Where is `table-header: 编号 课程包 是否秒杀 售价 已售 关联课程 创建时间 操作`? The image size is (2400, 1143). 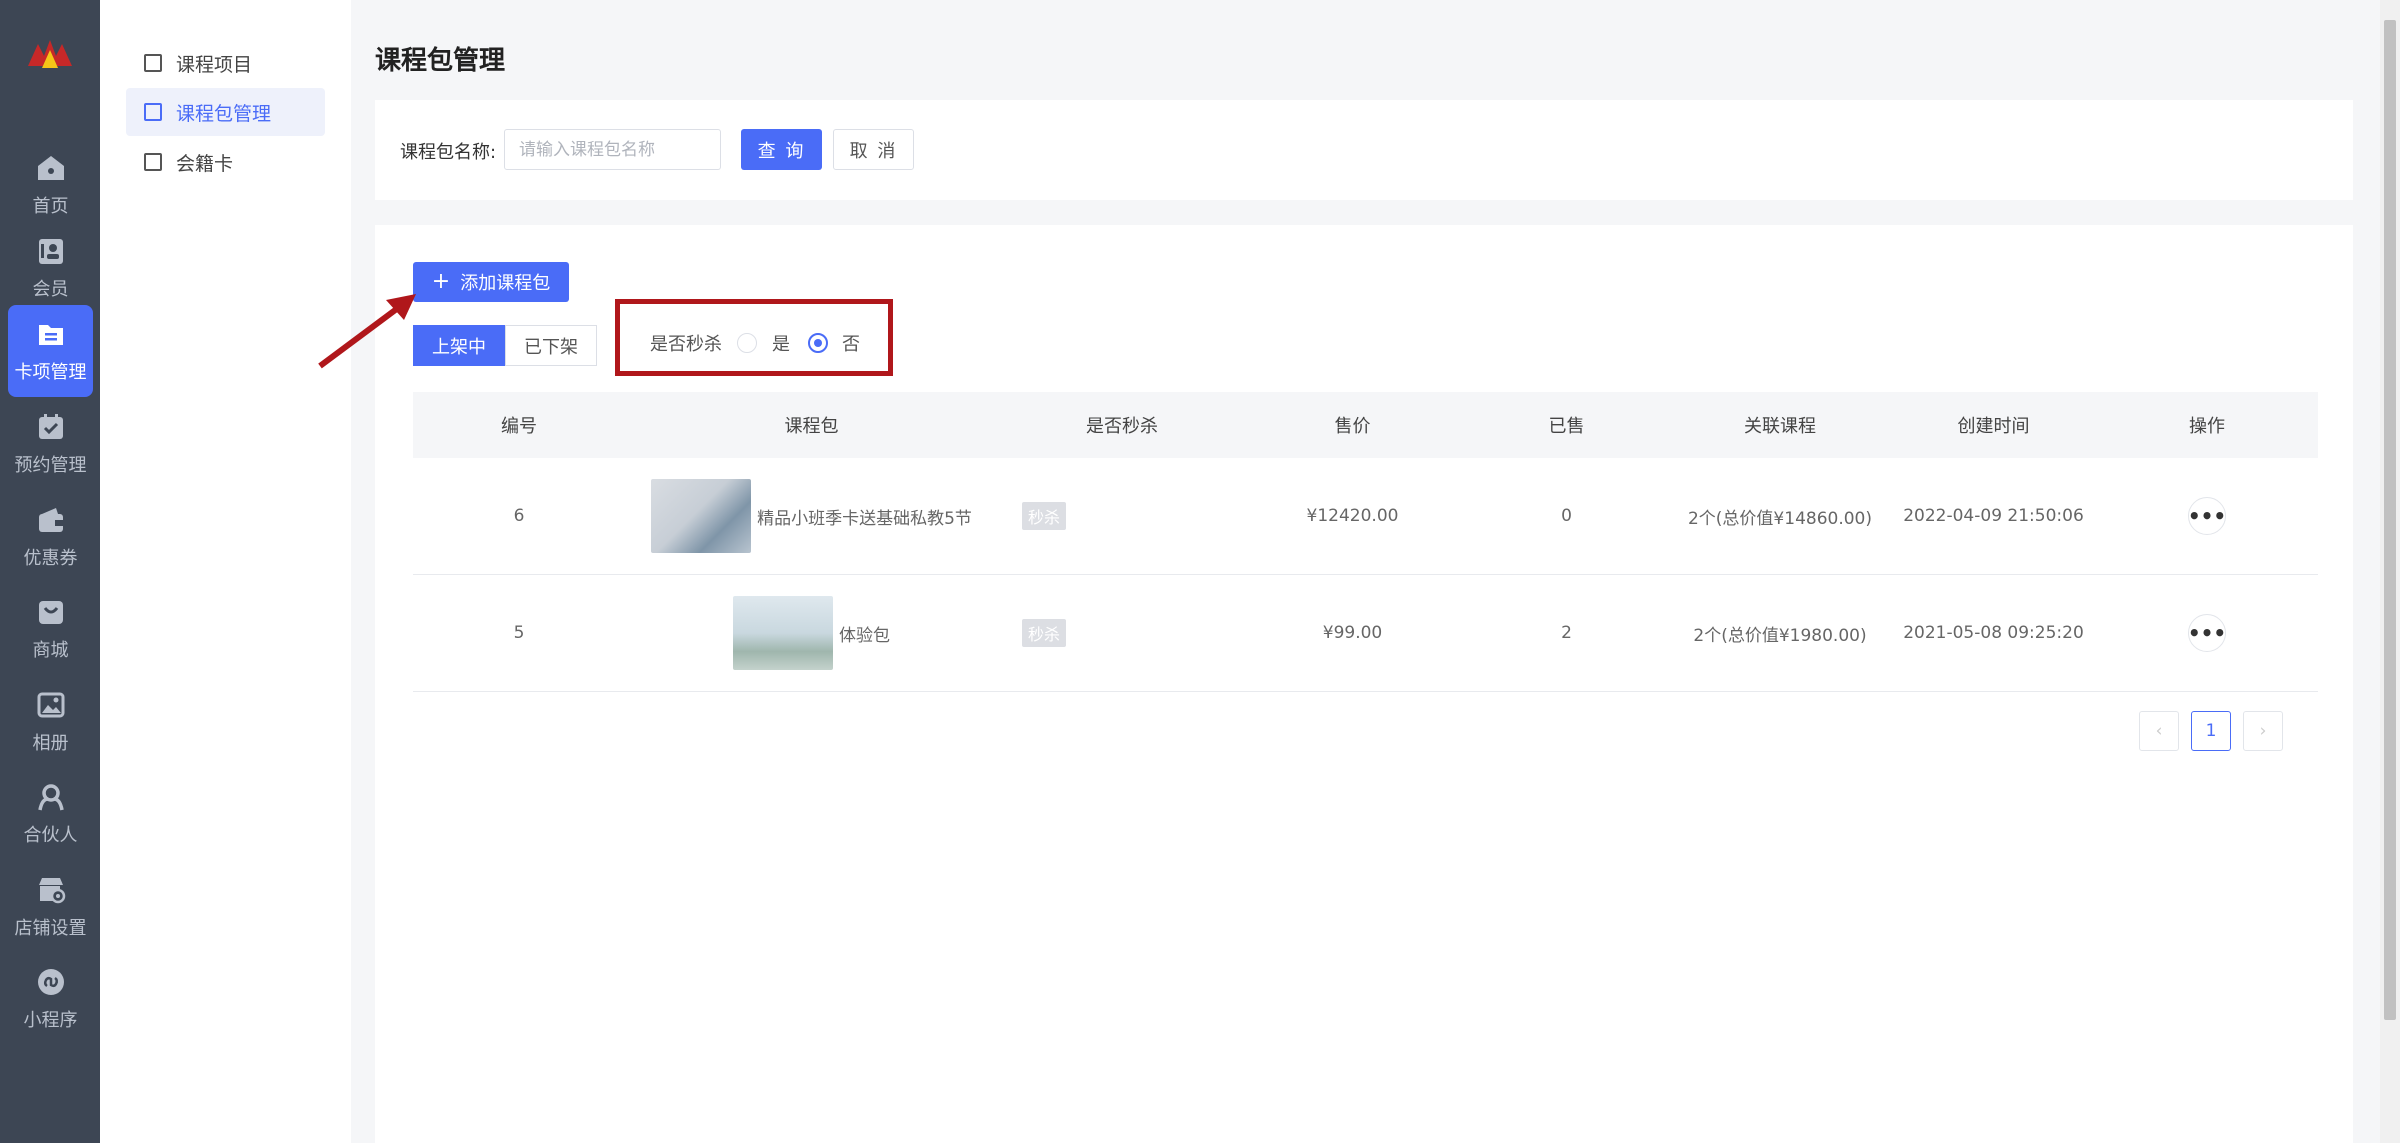
table-header: 编号 课程包 是否秒杀 售价 已售 关联课程 创建时间 操作 is located at coordinates (1365, 425).